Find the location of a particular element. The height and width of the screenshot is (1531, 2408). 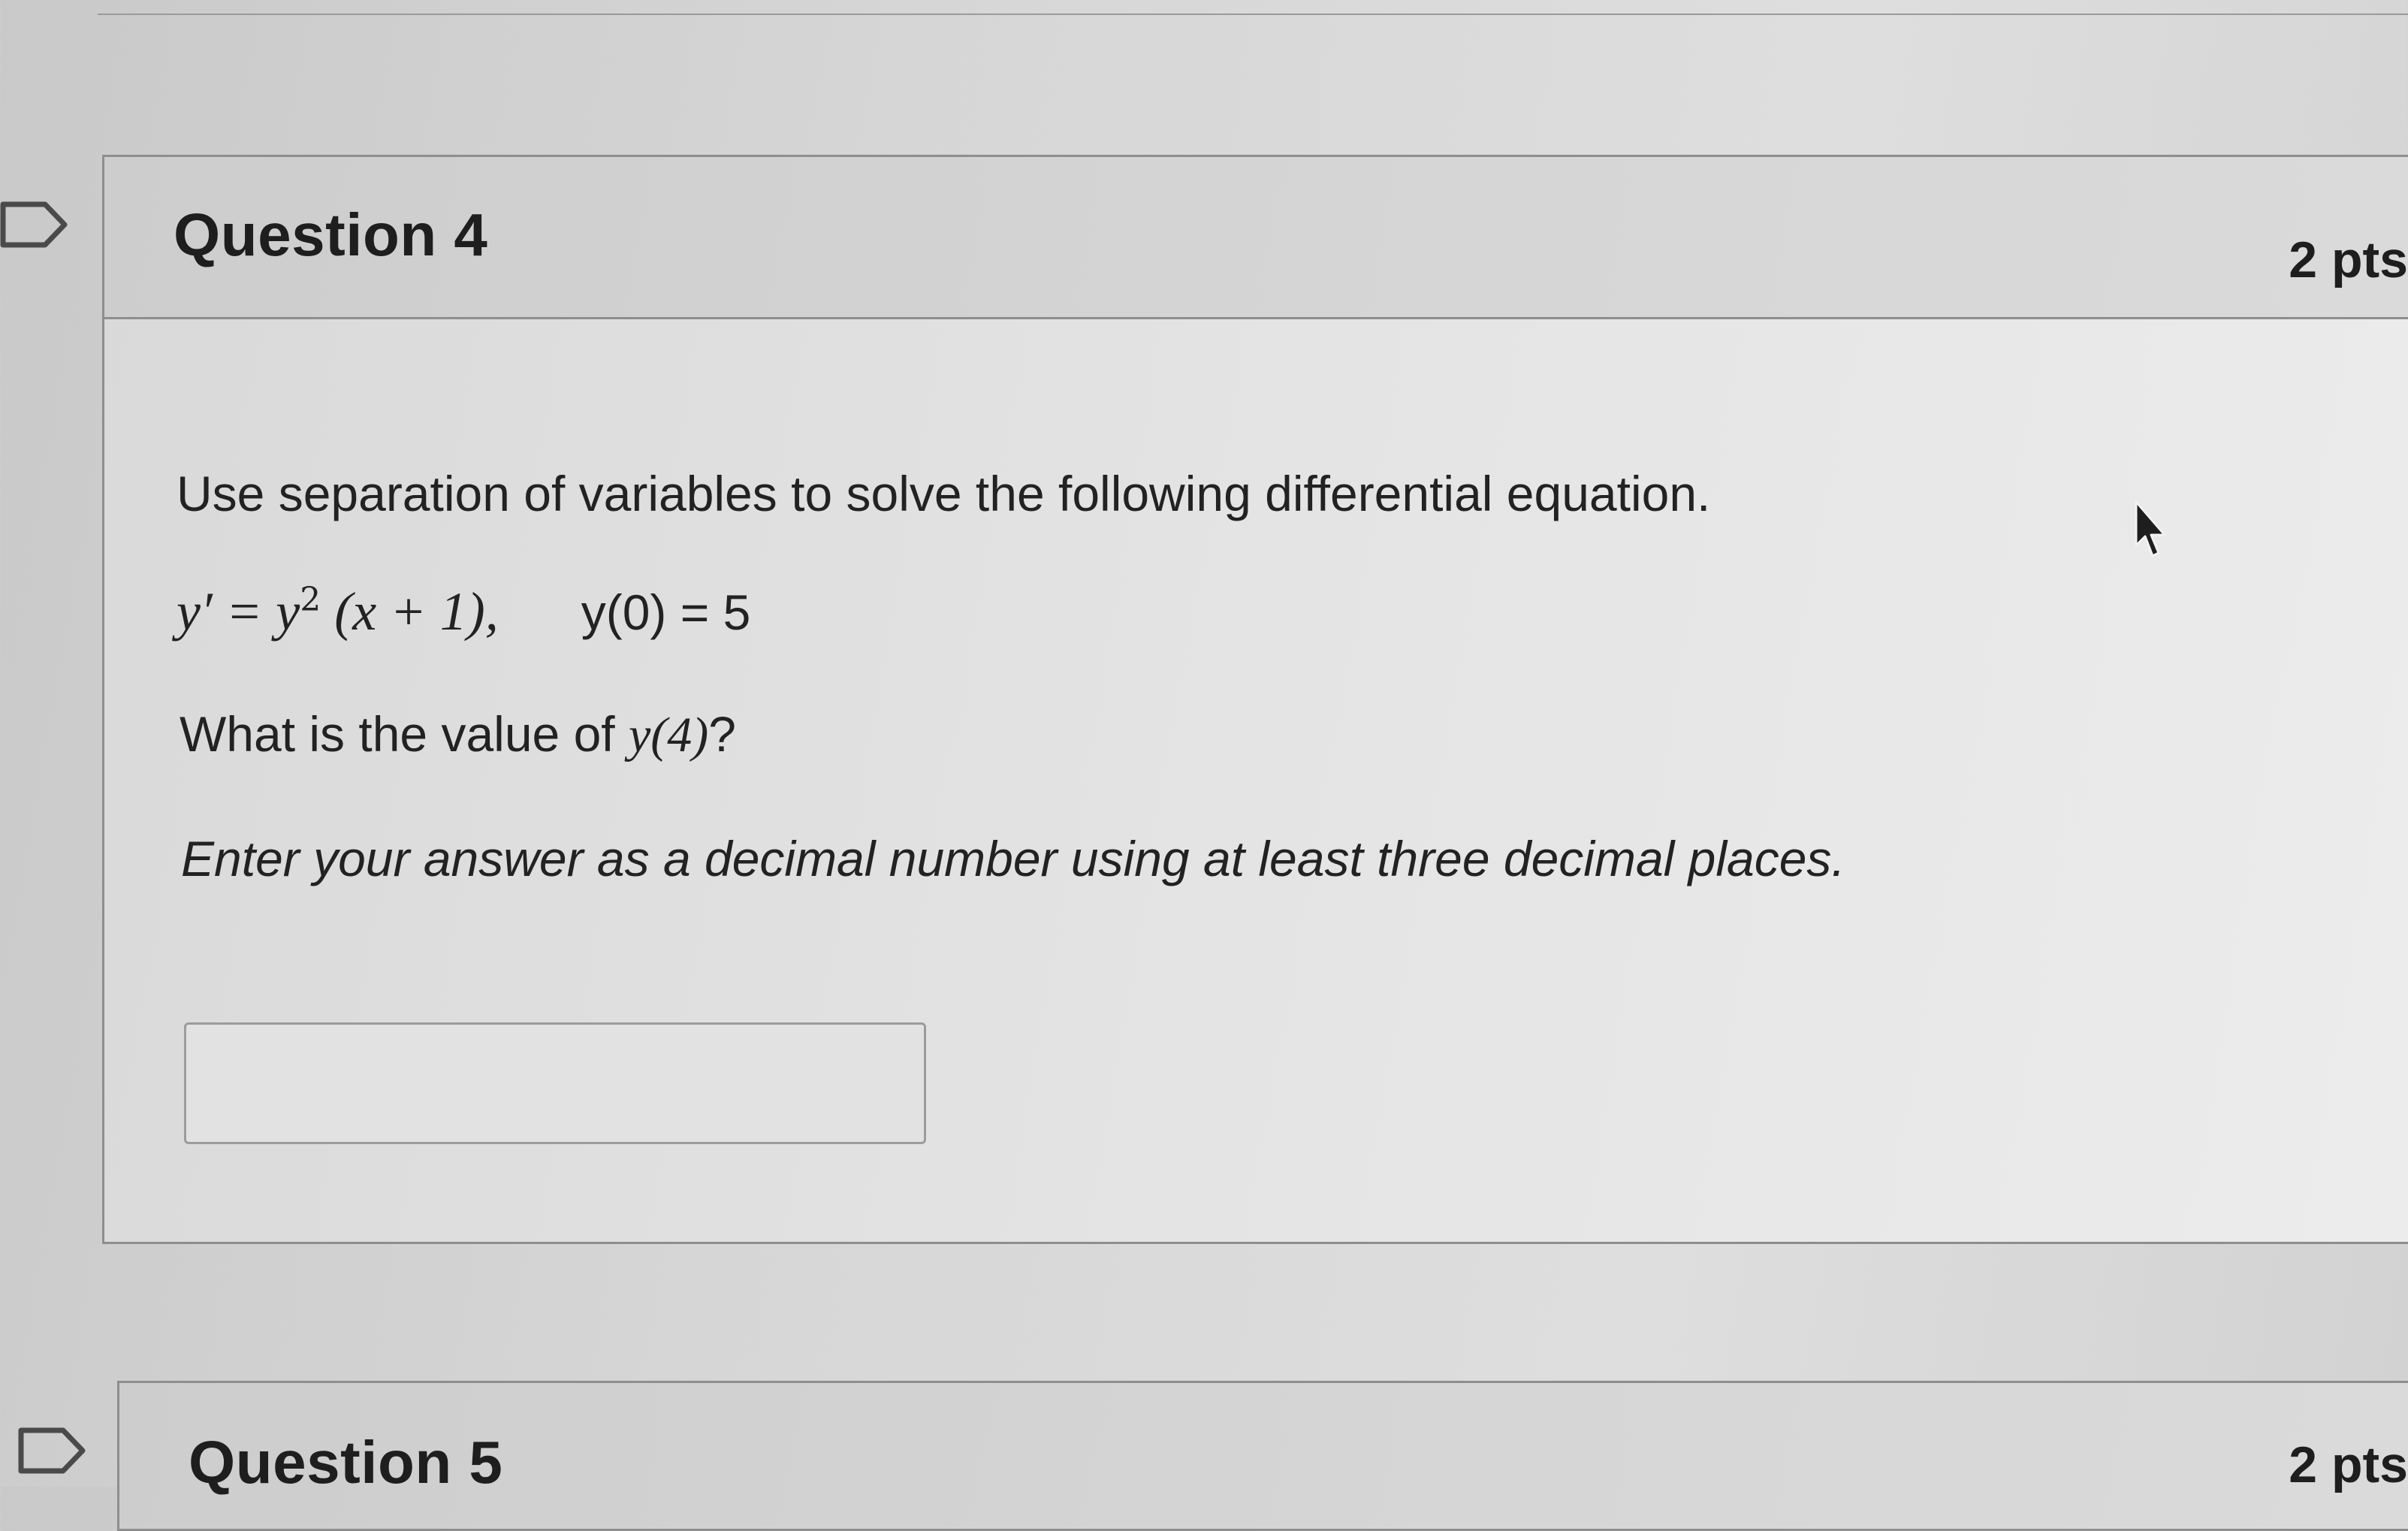

question-4-header: Question 4 2 pts is located at coordinates (1256, 238).